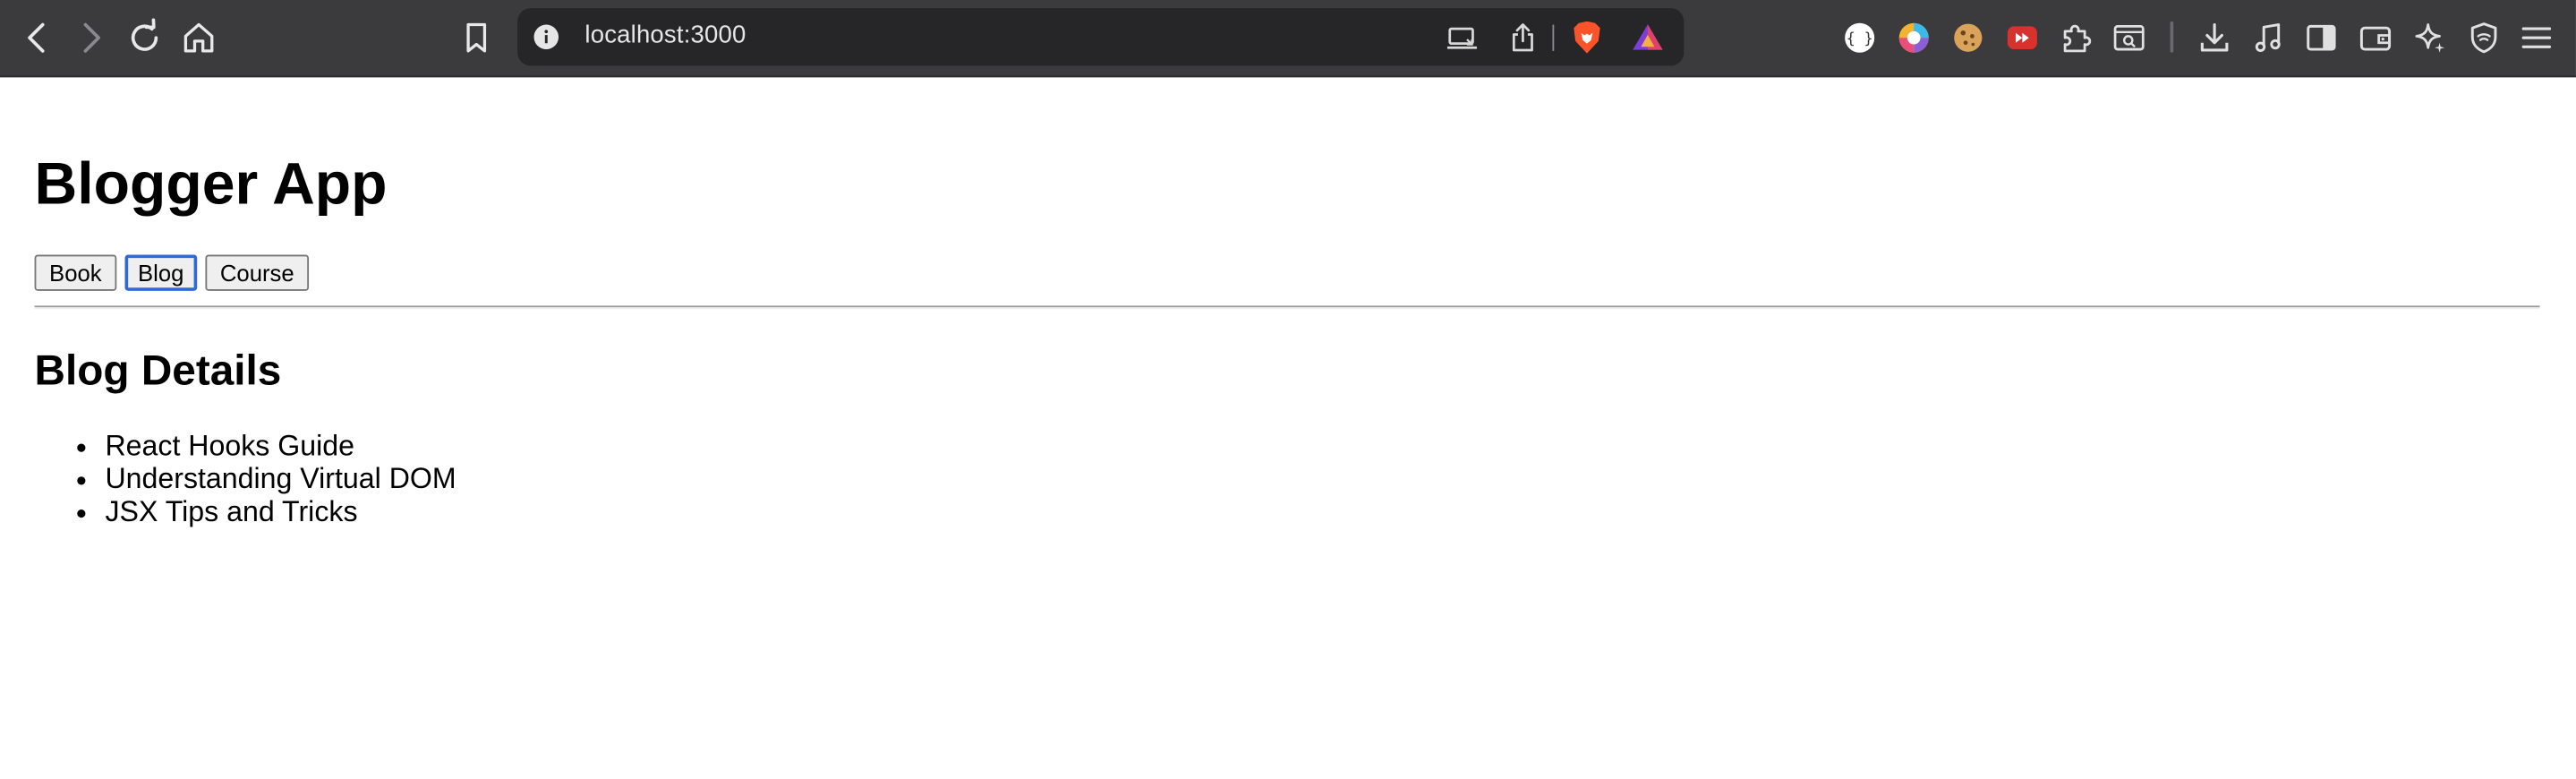  I want to click on forward-arrow-icon, so click(90, 37).